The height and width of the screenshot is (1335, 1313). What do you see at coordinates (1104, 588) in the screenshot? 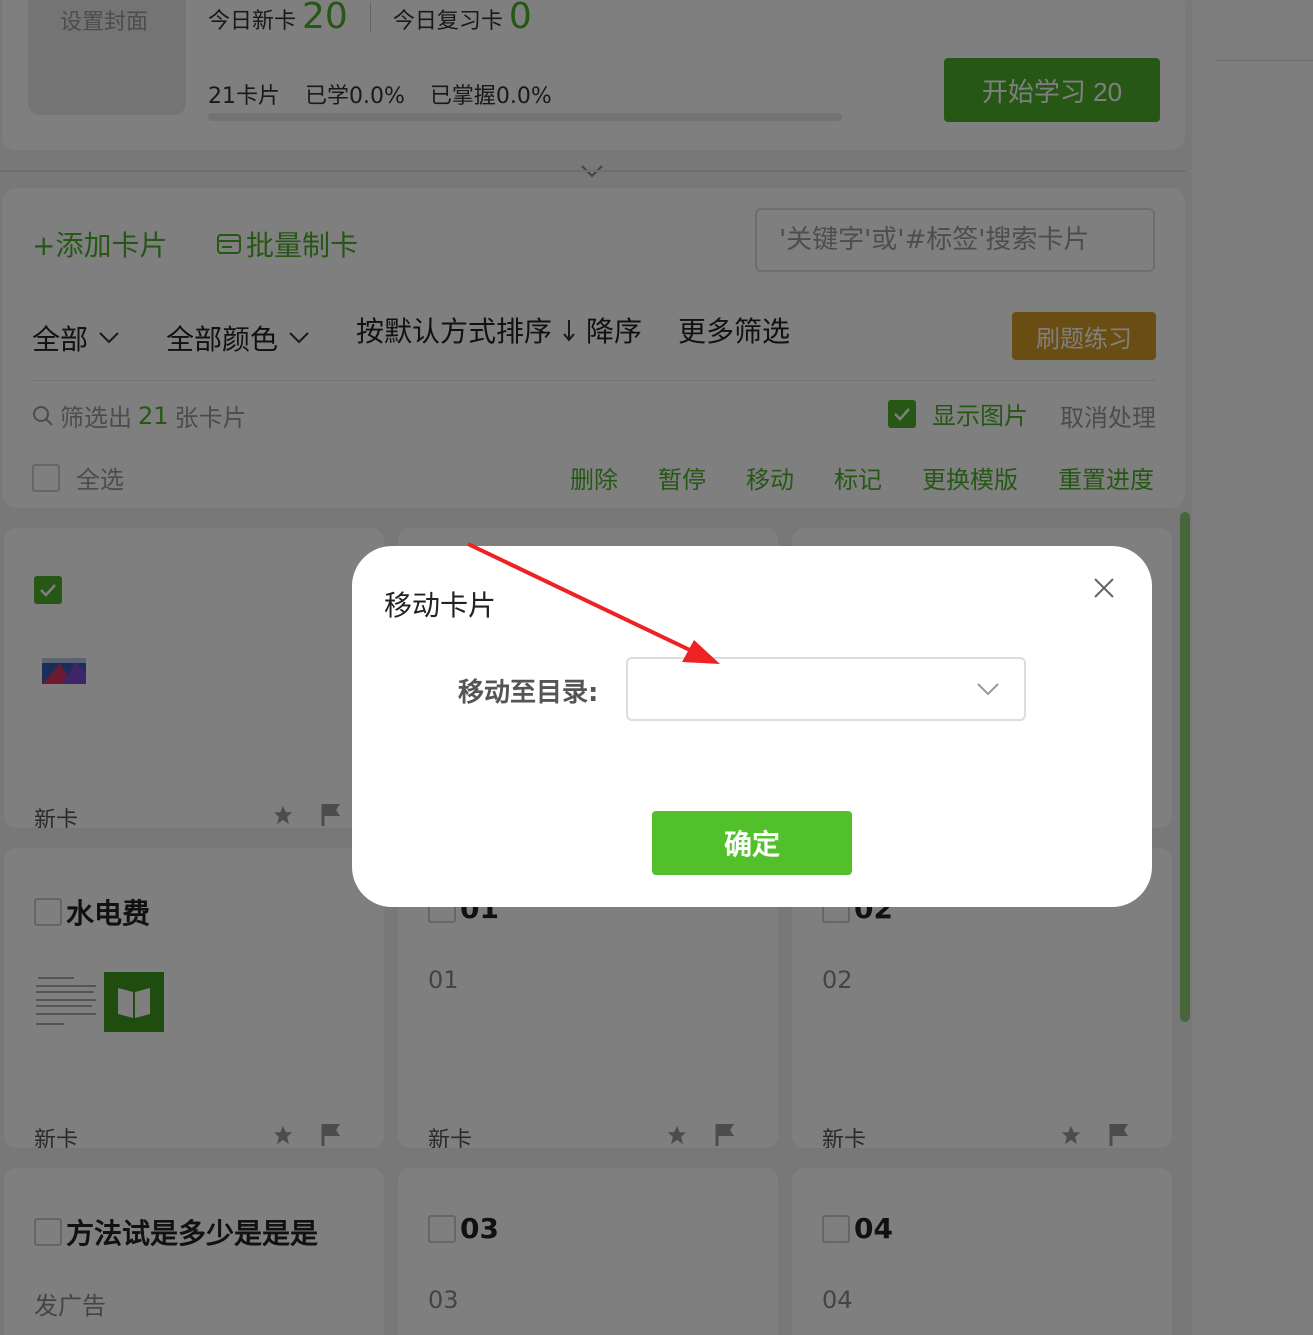
I see `close-icon` at bounding box center [1104, 588].